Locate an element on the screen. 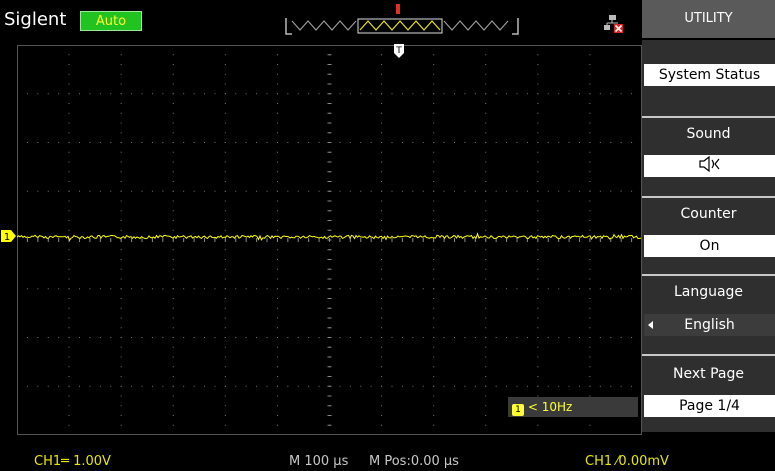 The height and width of the screenshot is (471, 775). menu-item-sound: Sound is located at coordinates (708, 157).